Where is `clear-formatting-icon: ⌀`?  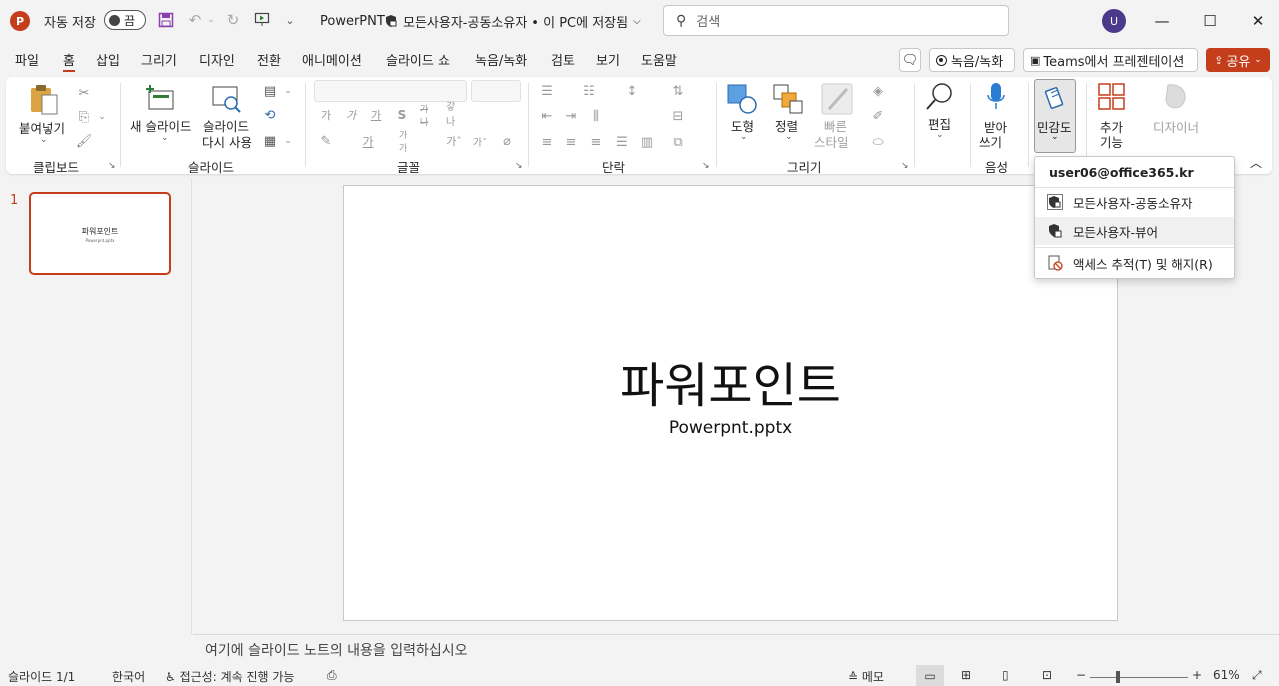
clear-formatting-icon: ⌀ is located at coordinates (507, 141).